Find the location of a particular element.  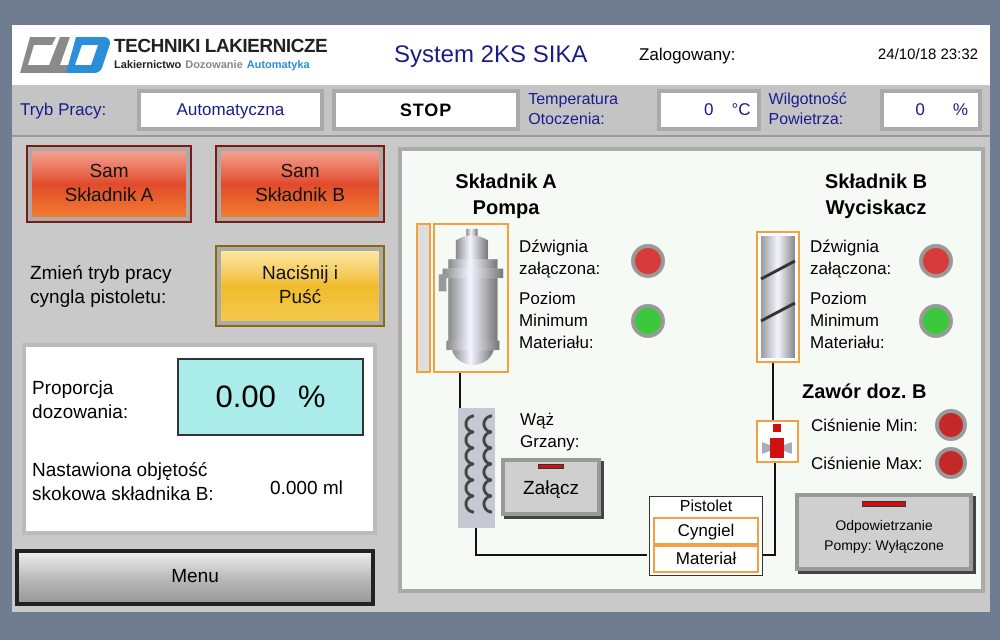

gun-item: Cyngiel is located at coordinates (706, 531).